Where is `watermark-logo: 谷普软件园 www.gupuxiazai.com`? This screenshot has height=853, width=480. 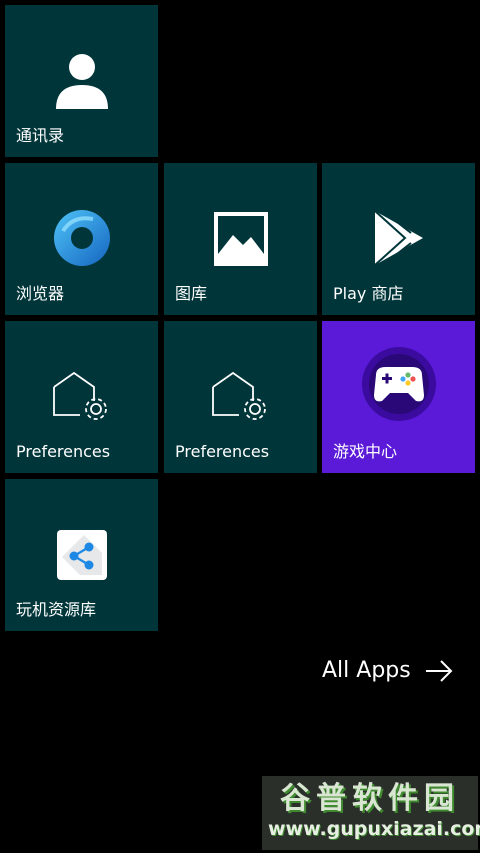 watermark-logo: 谷普软件园 www.gupuxiazai.com is located at coordinates (371, 813).